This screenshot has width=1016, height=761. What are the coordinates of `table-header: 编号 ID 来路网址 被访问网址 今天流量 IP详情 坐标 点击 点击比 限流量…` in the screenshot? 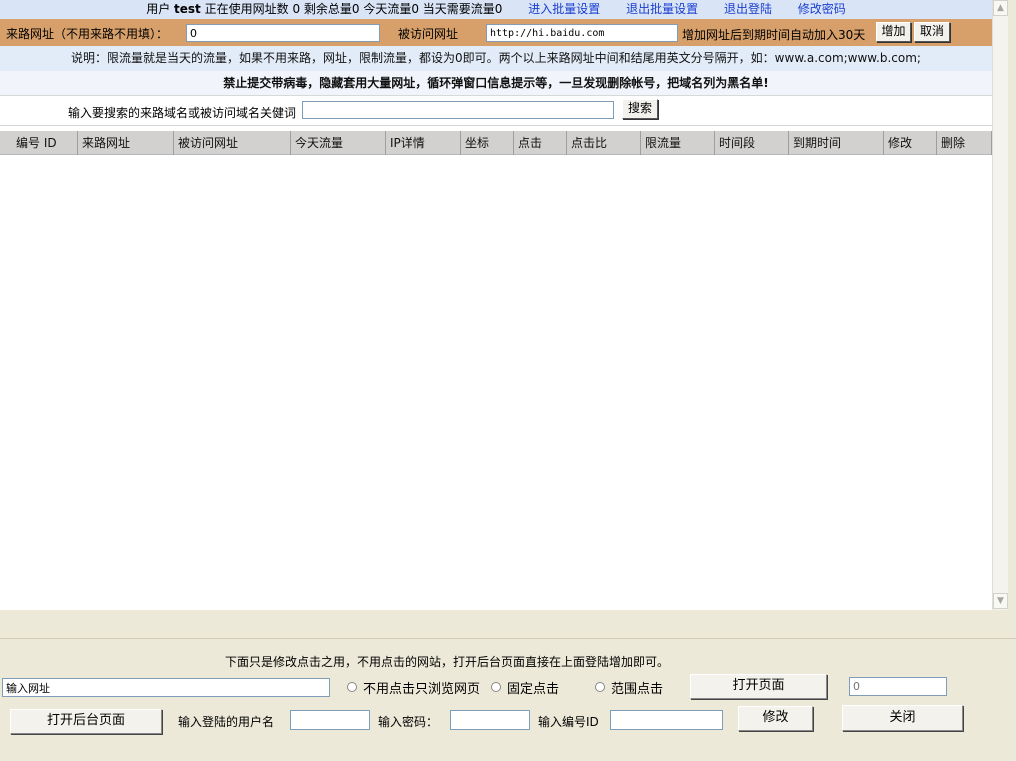 It's located at (496, 143).